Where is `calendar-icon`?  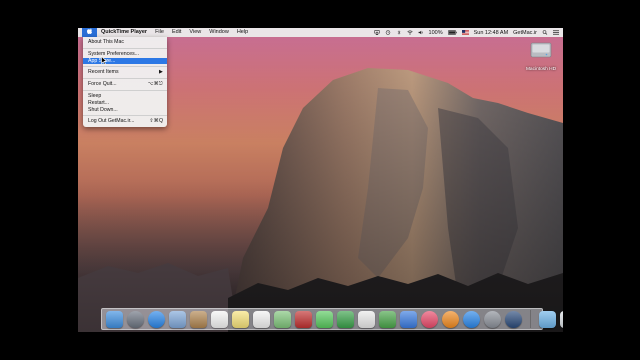
calendar-icon is located at coordinates (219, 319).